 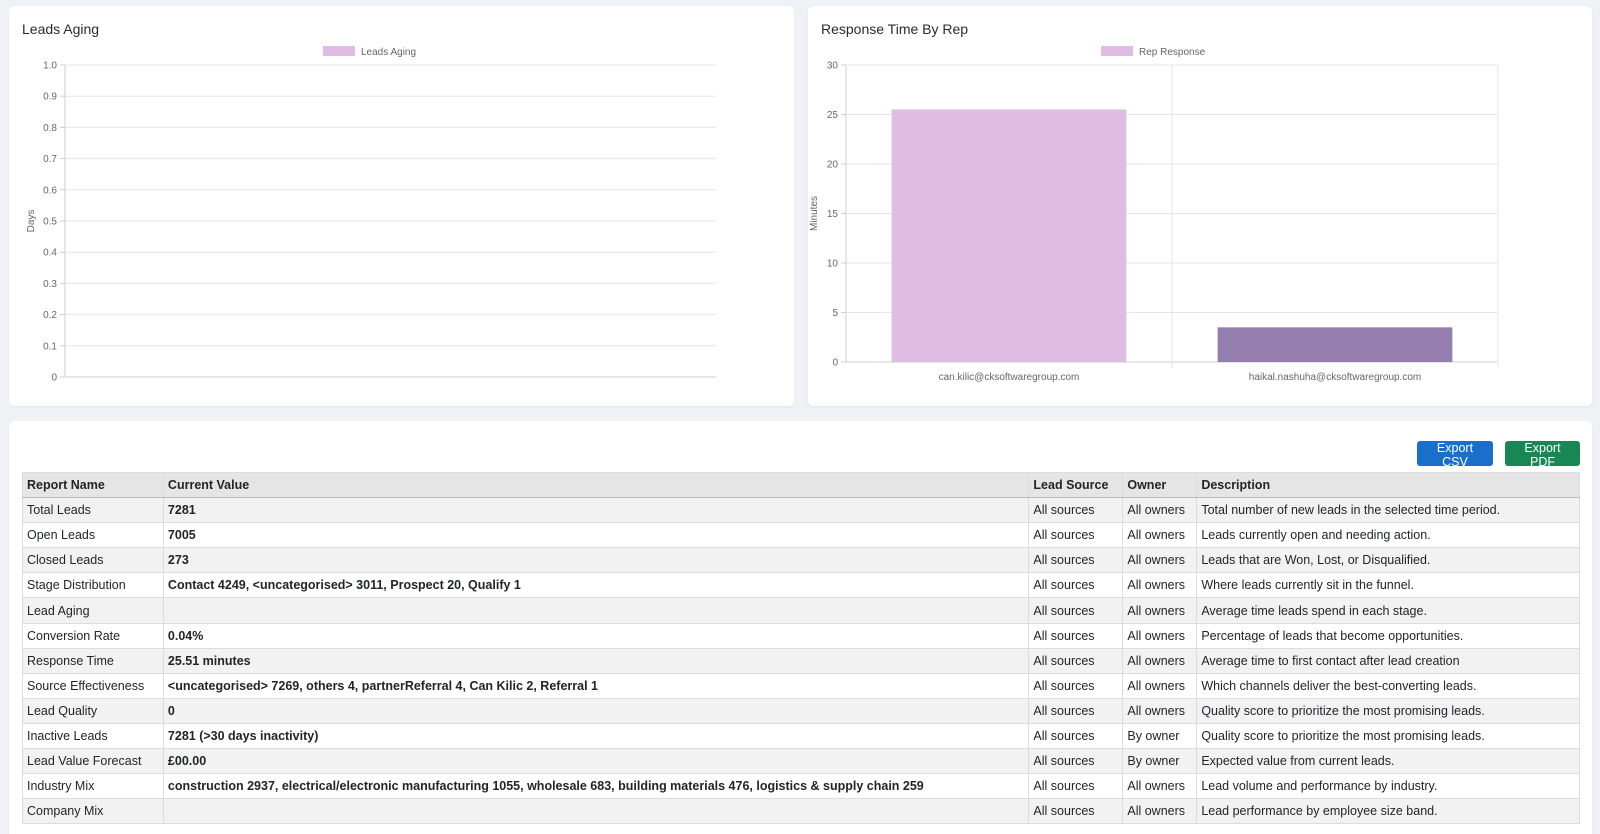 What do you see at coordinates (93, 710) in the screenshot?
I see `report-name-cell: Lead Quality` at bounding box center [93, 710].